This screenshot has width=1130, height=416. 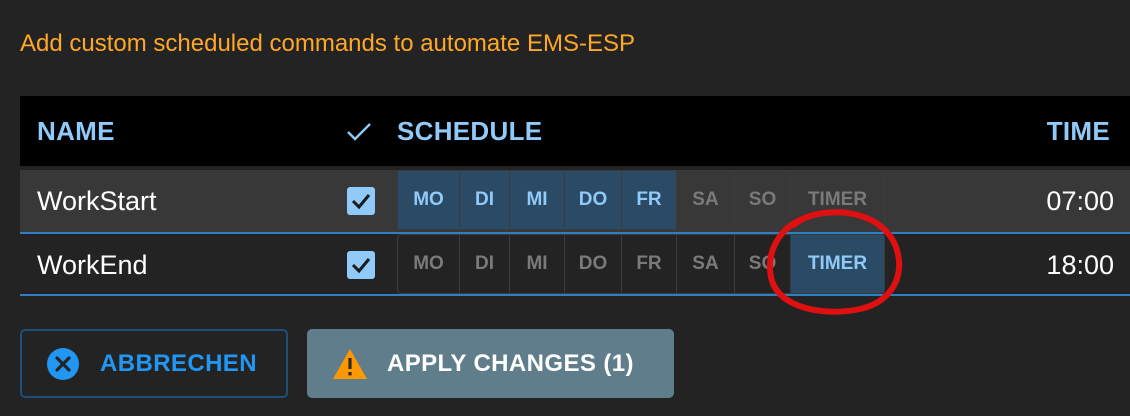 I want to click on header-schedule: SCHEDULE, so click(x=469, y=131).